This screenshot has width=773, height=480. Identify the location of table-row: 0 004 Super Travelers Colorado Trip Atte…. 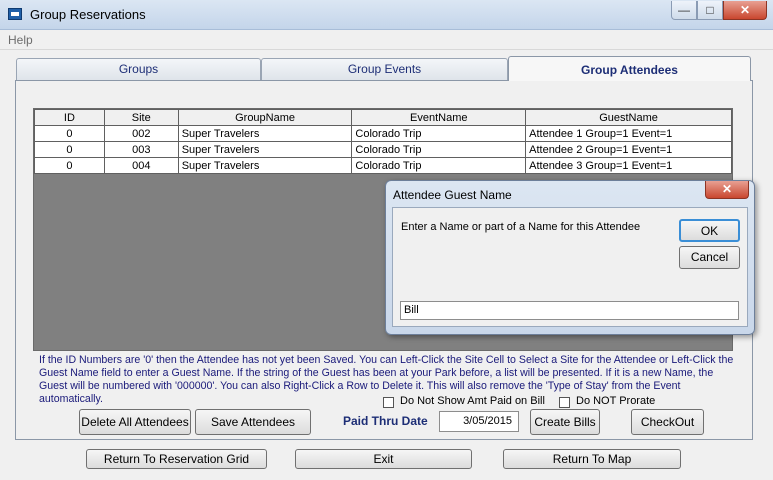
(383, 165).